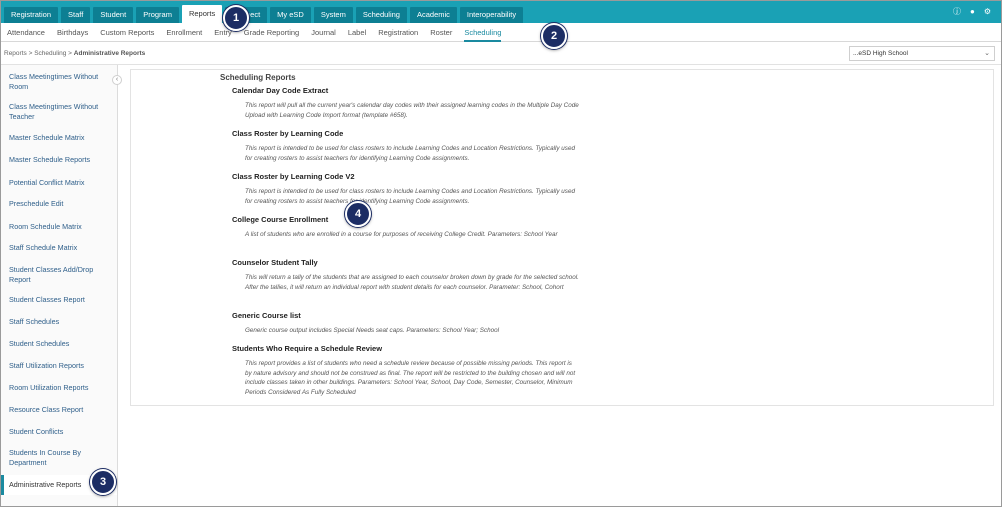 The image size is (1002, 507). Describe the element at coordinates (59, 248) in the screenshot. I see `sidebar-item-staff-schedule-matrix: Staff Schedule Matrix` at that location.